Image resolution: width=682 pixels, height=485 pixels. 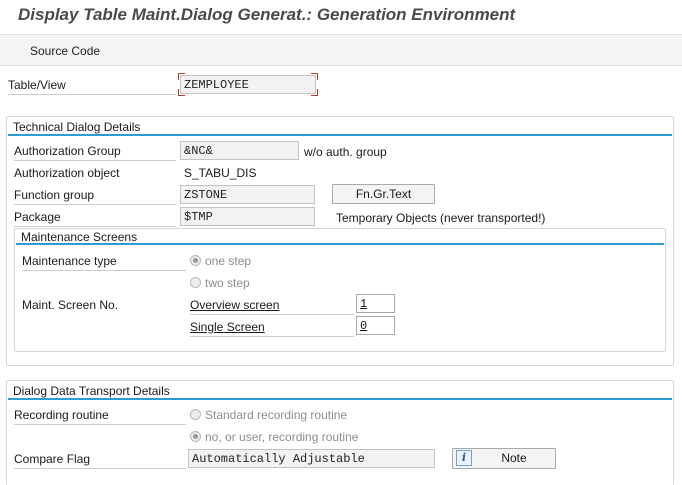 What do you see at coordinates (79, 237) in the screenshot?
I see `maintenance-group-title: Maintenance Screens` at bounding box center [79, 237].